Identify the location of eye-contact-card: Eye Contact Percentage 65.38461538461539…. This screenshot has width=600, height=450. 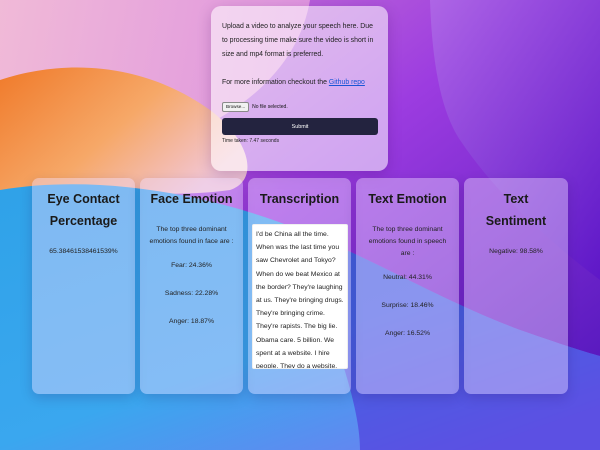
(83, 286).